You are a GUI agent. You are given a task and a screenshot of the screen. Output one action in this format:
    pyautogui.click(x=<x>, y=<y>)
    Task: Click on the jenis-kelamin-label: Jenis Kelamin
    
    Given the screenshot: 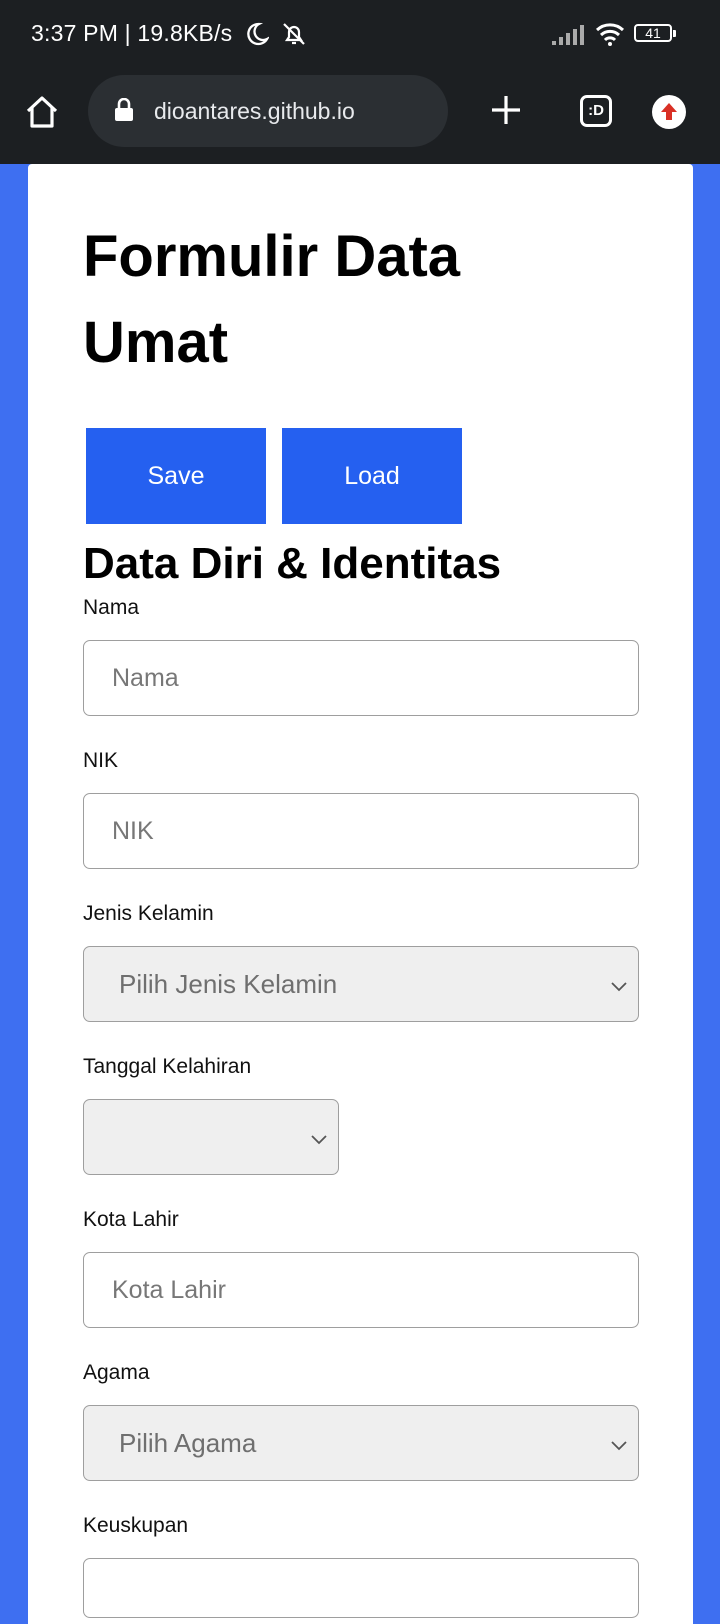 What is the action you would take?
    pyautogui.click(x=148, y=913)
    